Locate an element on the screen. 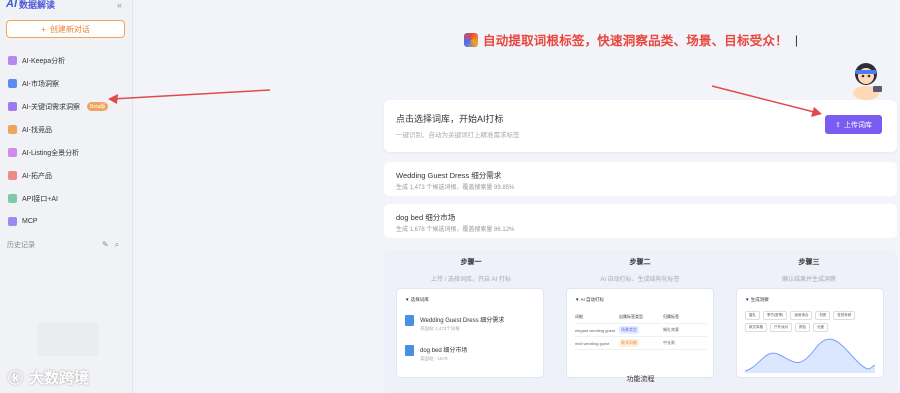 The height and width of the screenshot is (393, 900). sidebar-item-competitor: AI-找竞品 is located at coordinates (66, 129).